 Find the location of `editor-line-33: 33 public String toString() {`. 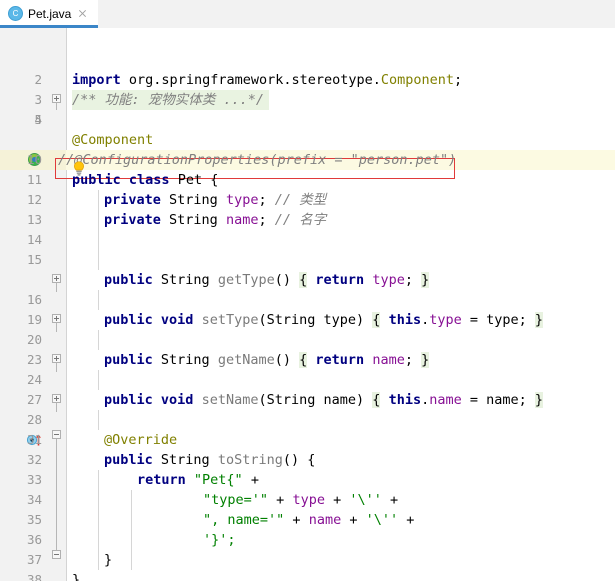

editor-line-33: 33 public String toString() { is located at coordinates (307, 468).